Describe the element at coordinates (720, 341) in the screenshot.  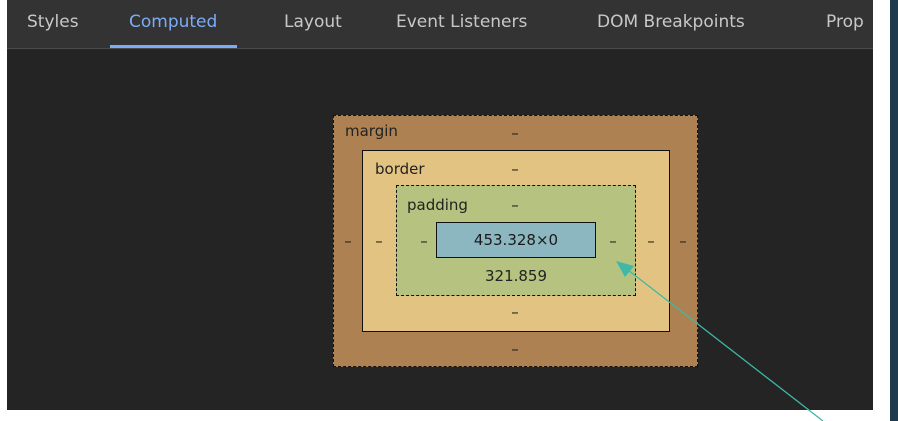
I see `annotation-arrow-icon` at that location.